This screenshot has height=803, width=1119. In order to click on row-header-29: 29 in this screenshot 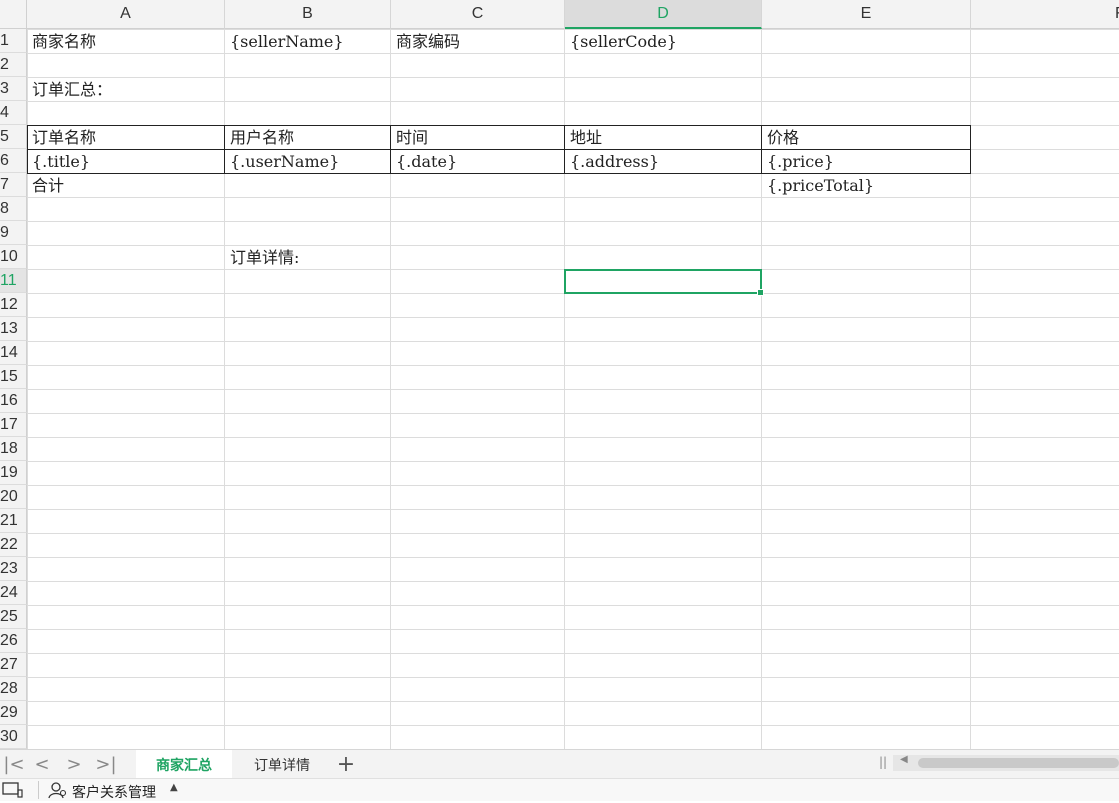, I will do `click(13, 713)`.